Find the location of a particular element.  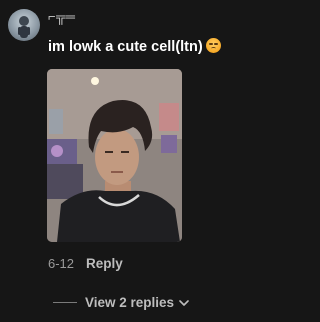

view-replies-button: View 2 replies is located at coordinates (121, 302).